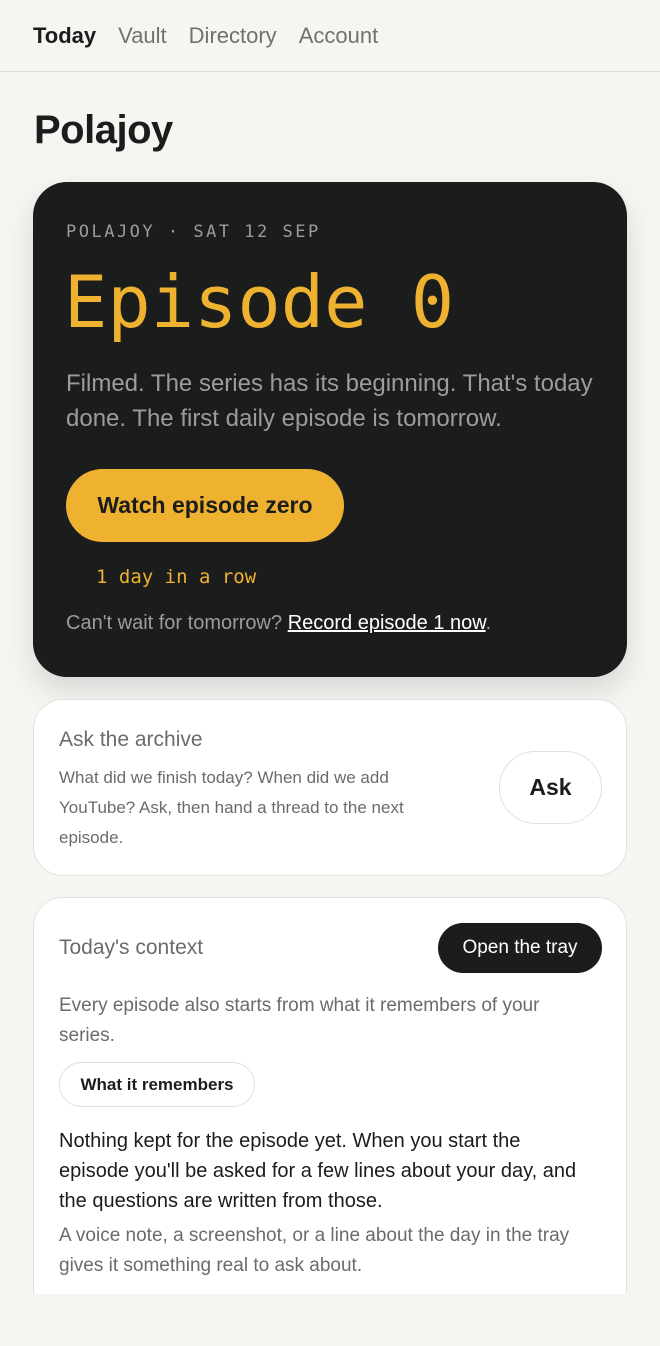 Image resolution: width=660 pixels, height=1346 pixels. I want to click on record-prompt-end: ., so click(488, 623).